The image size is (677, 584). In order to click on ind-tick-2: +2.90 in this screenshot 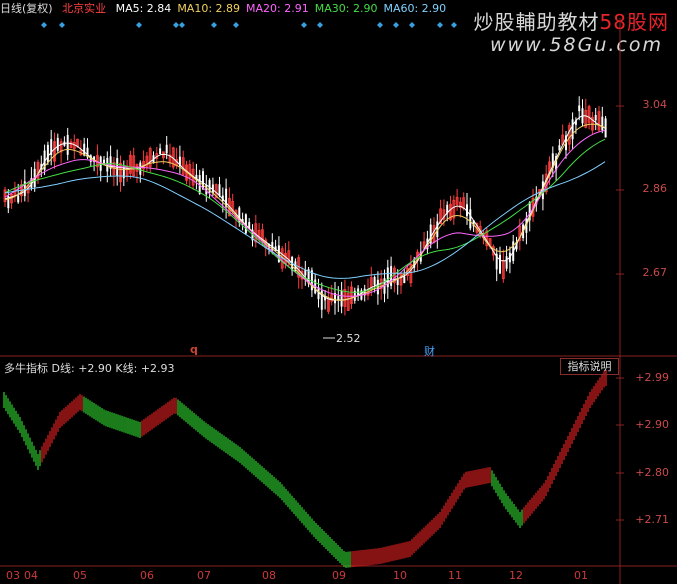, I will do `click(652, 424)`.